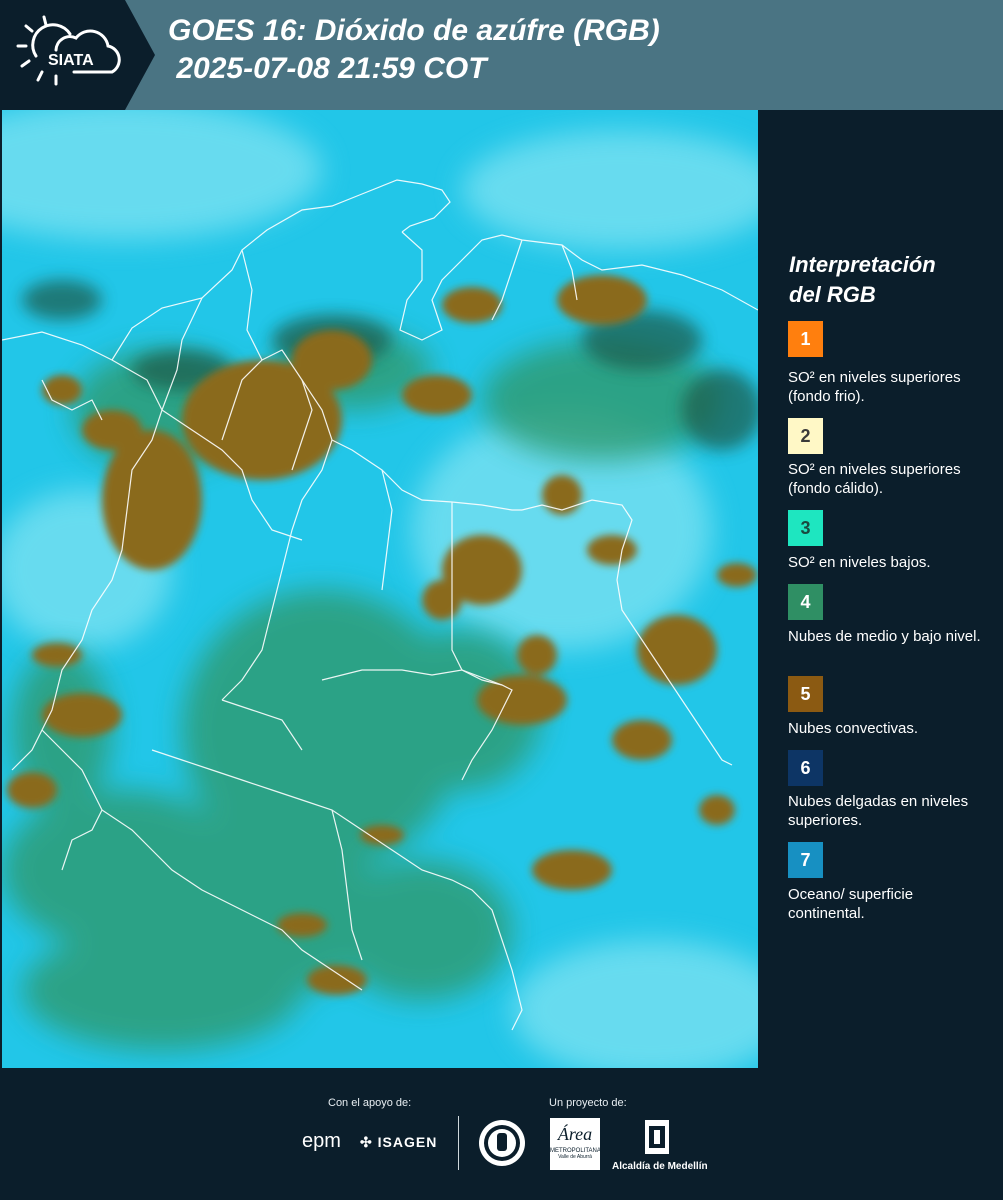 This screenshot has height=1200, width=1003. What do you see at coordinates (878, 811) in the screenshot?
I see `legend-label-6: Nubes delgadas en niveles superiores.` at bounding box center [878, 811].